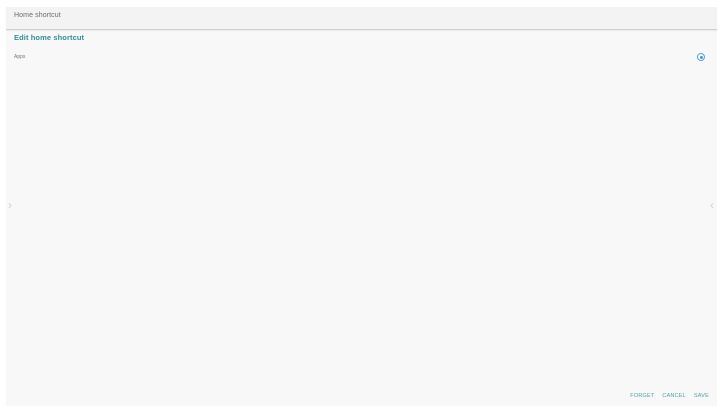 The width and height of the screenshot is (718, 407). I want to click on chevron-right-icon: ‹, so click(712, 205).